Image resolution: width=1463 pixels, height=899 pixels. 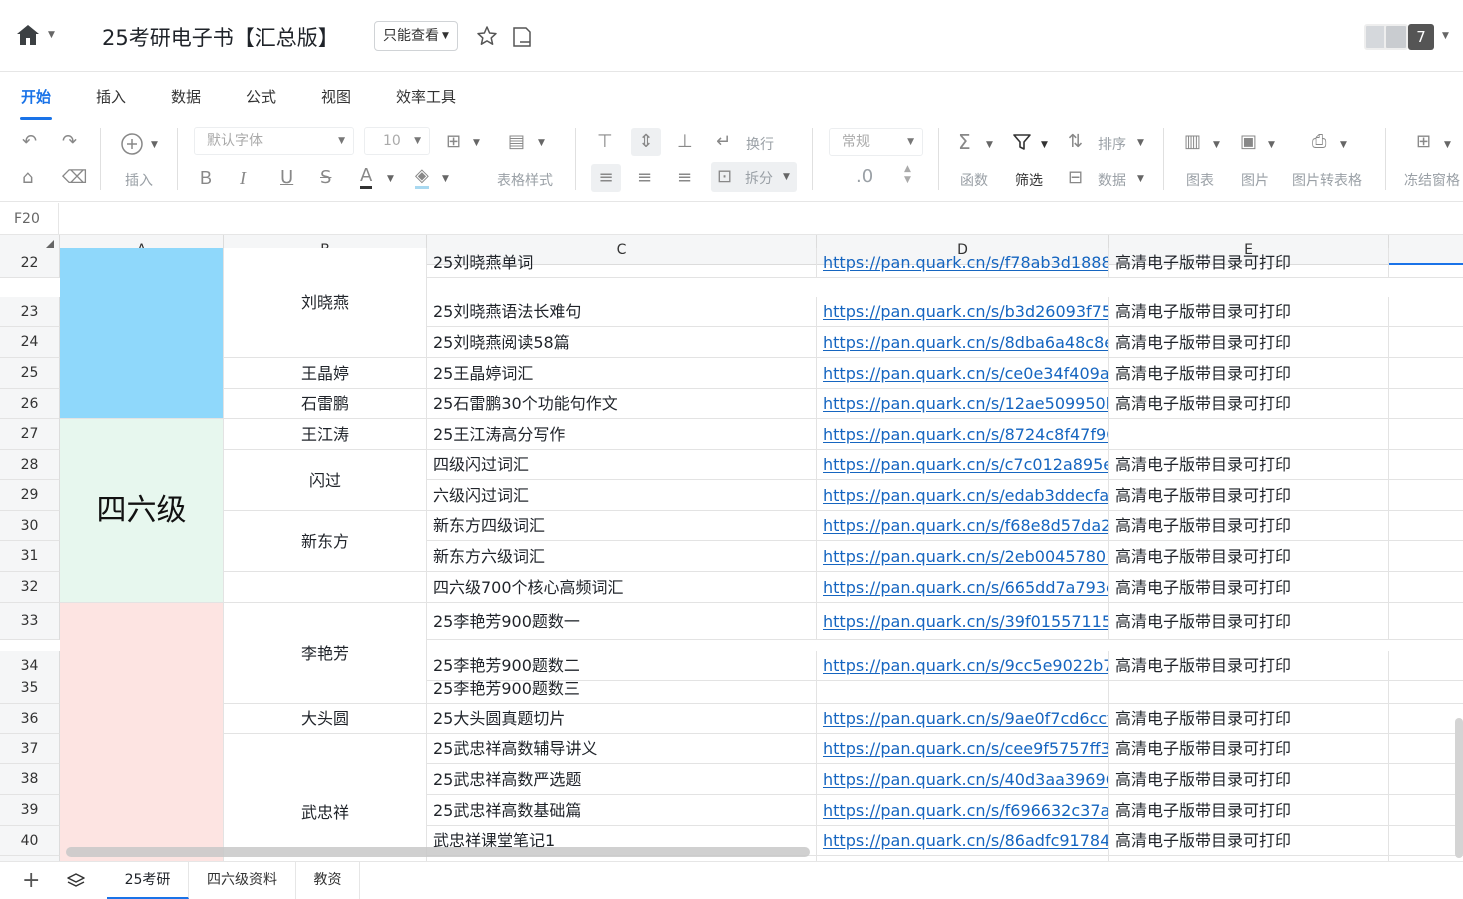 I want to click on strikethrough-icon: S, so click(x=325, y=178).